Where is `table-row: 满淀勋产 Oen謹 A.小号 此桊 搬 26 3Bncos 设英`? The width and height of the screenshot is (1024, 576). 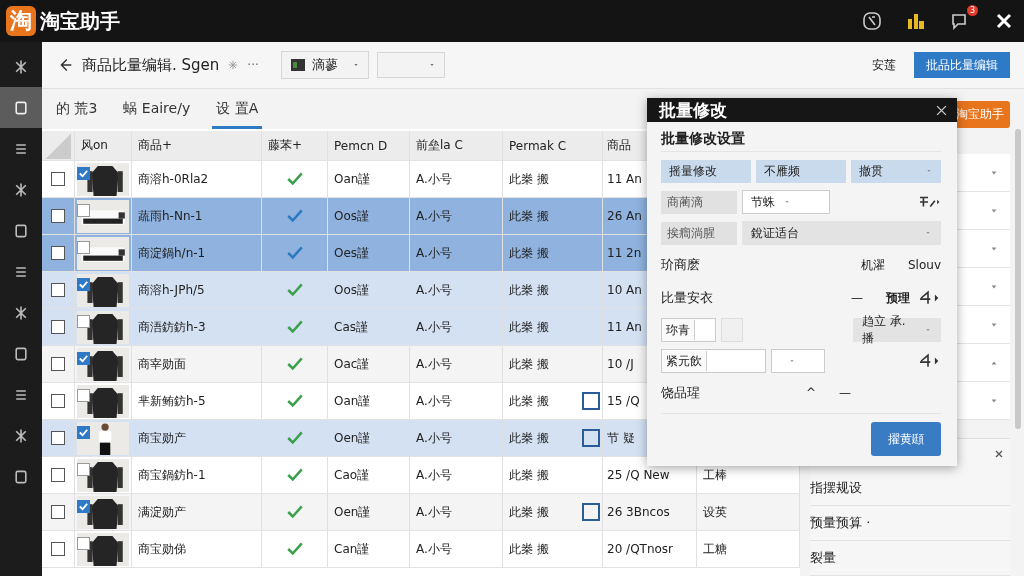
table-row: 满淀勋产 Oen謹 A.小号 此桊 搬 26 3Bncos 设英 is located at coordinates (421, 512).